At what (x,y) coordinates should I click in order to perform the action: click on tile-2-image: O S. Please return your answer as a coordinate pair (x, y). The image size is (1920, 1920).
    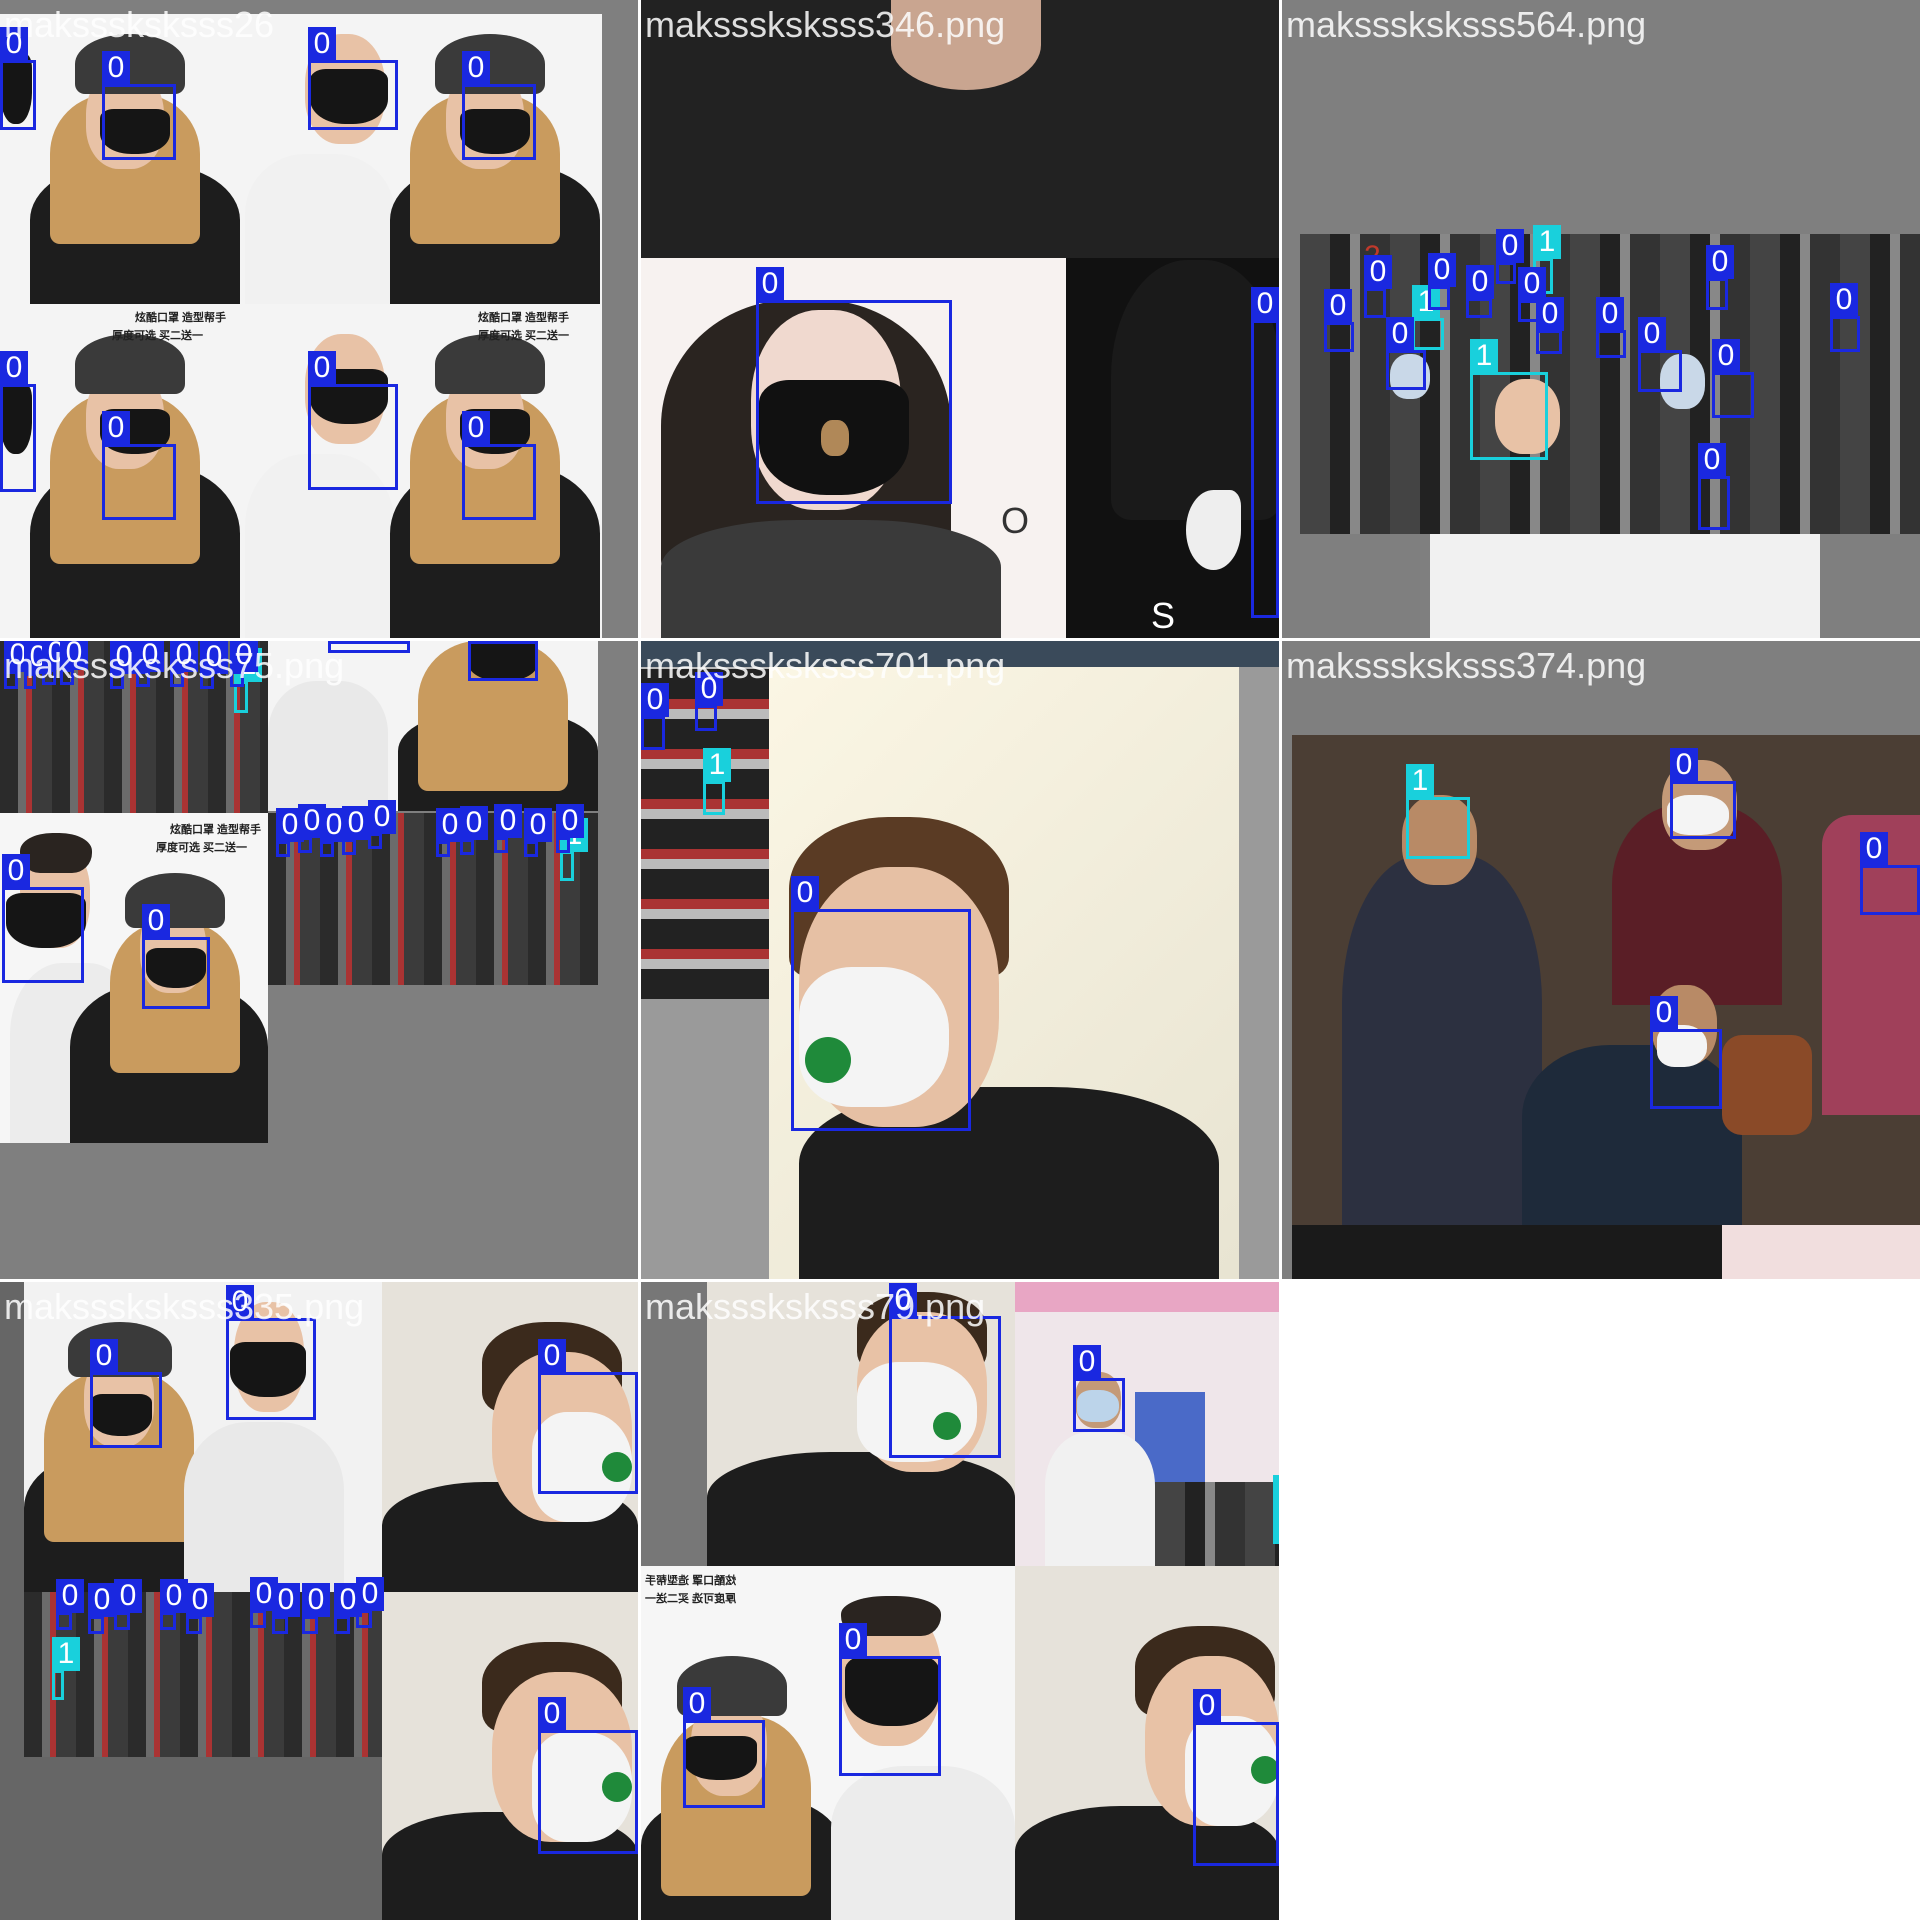
    Looking at the image, I should click on (960, 319).